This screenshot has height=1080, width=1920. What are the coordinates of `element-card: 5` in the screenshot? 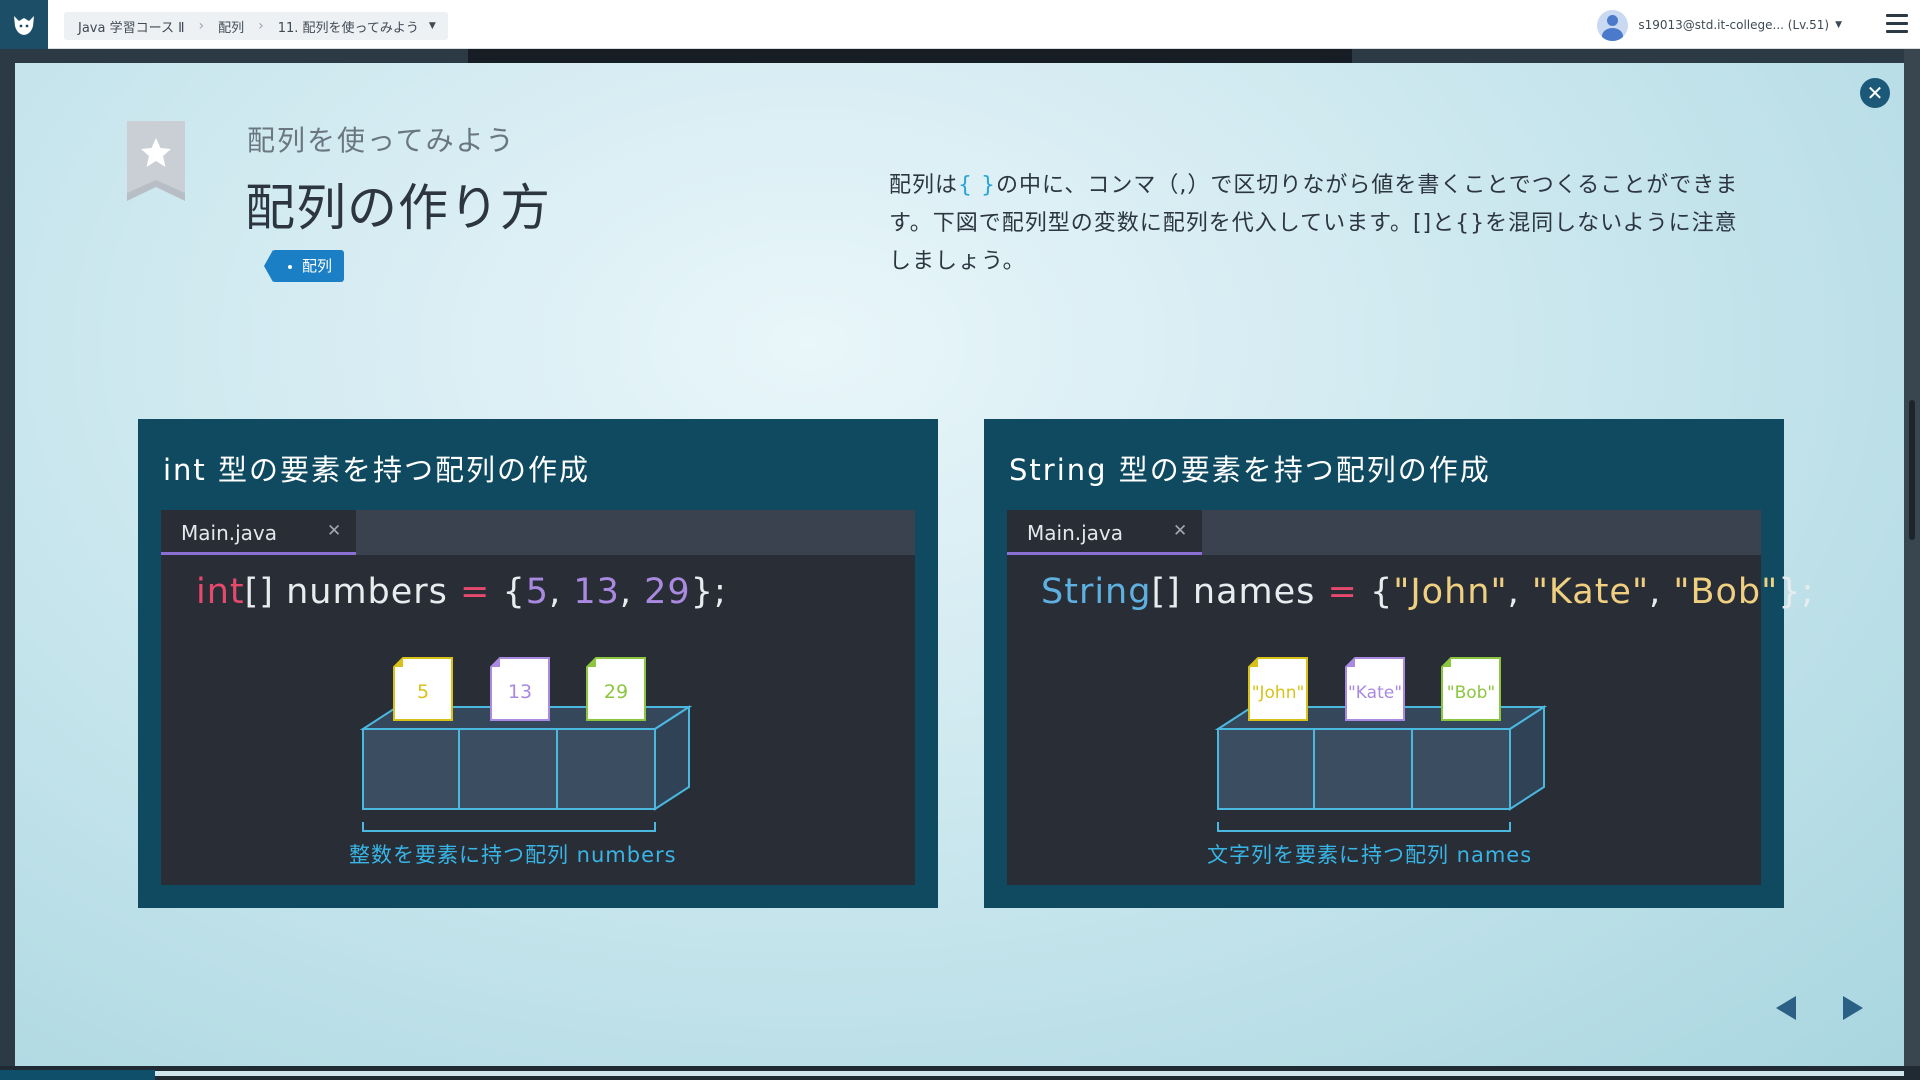 It's located at (423, 689).